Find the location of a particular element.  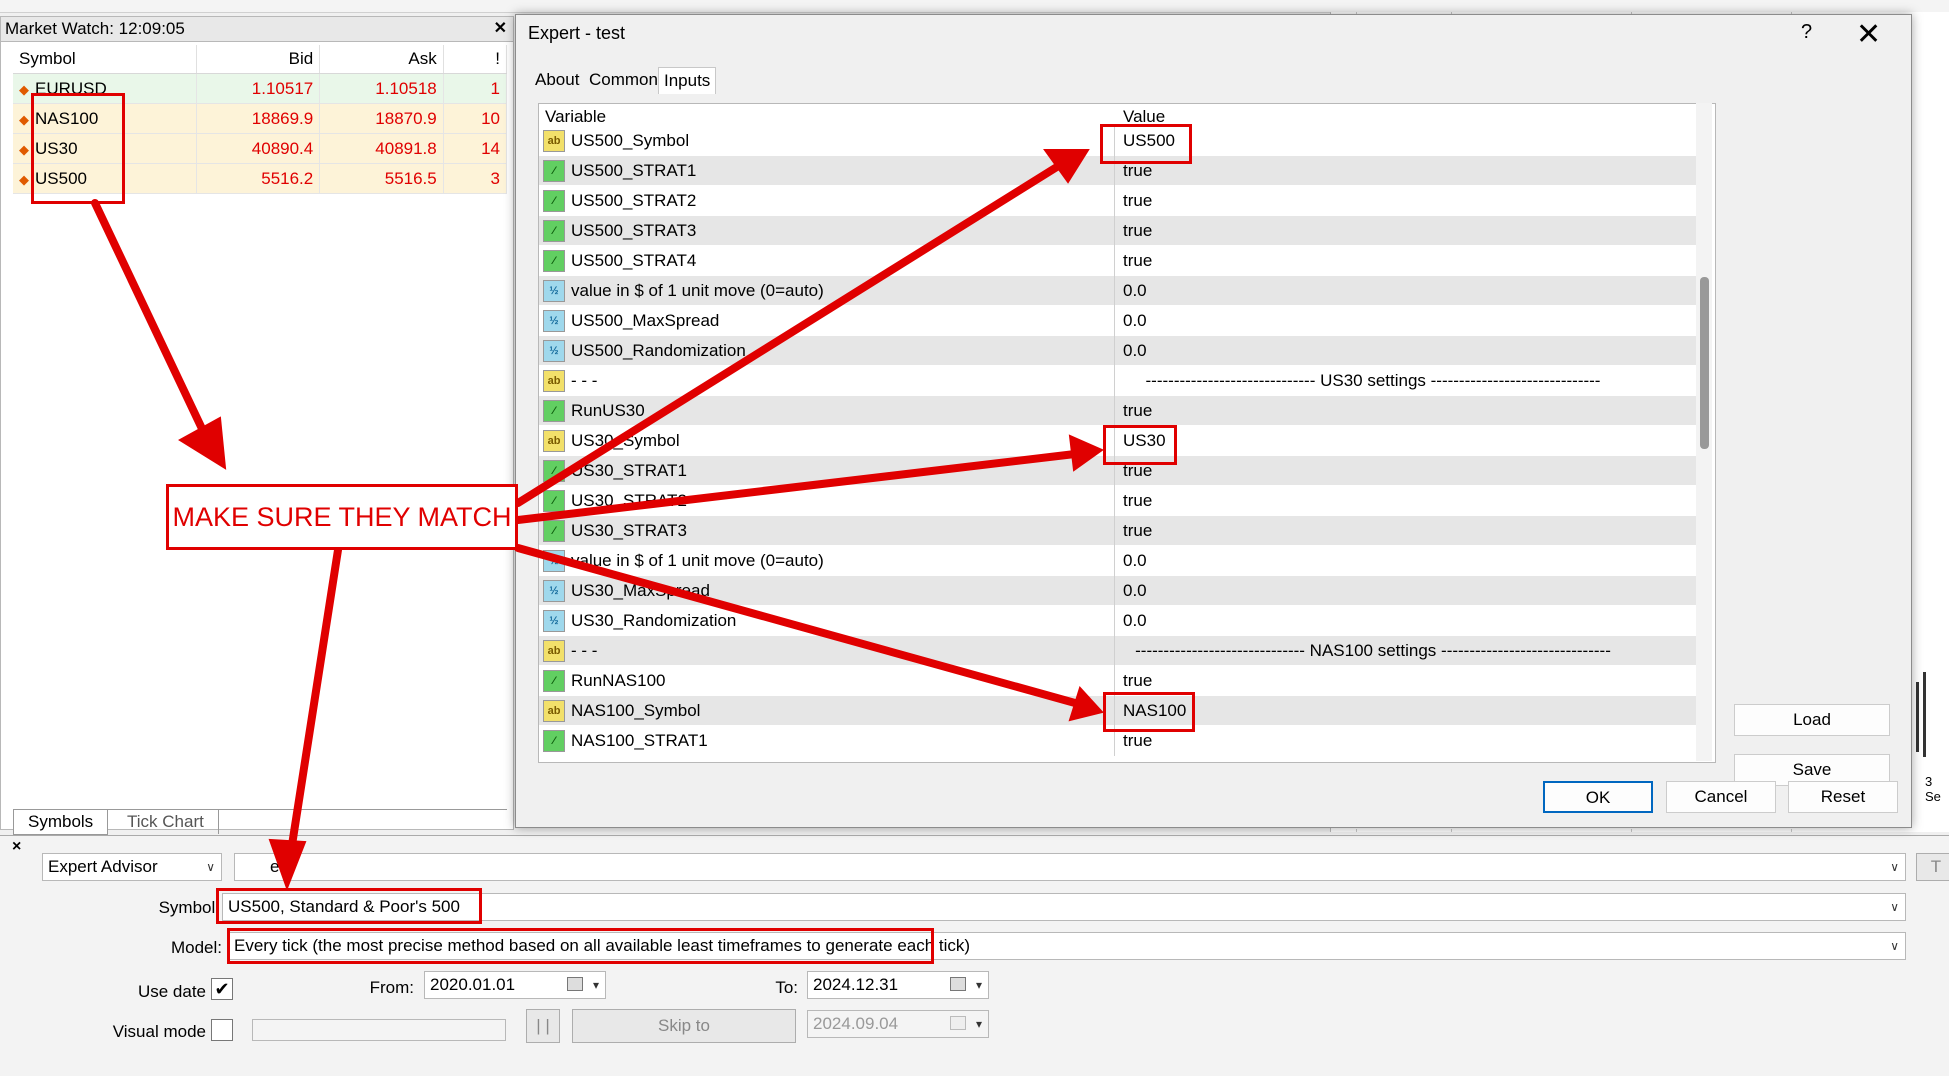

calendar-icon is located at coordinates (958, 984).